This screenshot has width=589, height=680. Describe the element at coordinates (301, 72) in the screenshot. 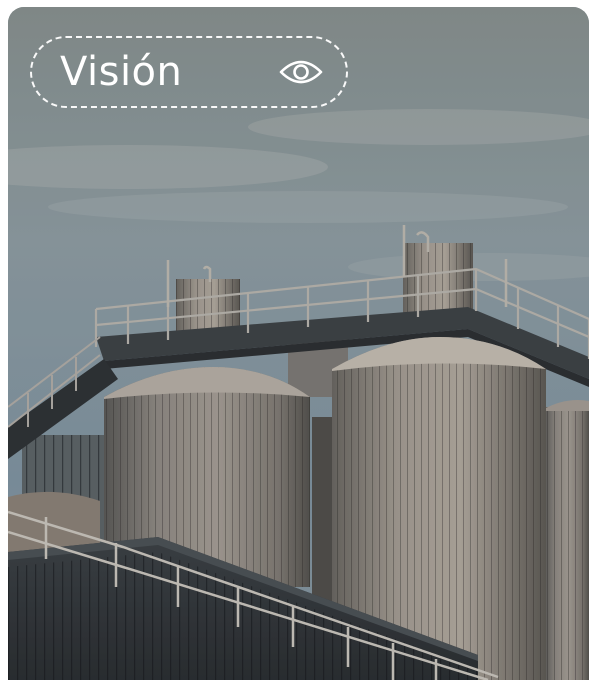

I see `eye-icon` at that location.